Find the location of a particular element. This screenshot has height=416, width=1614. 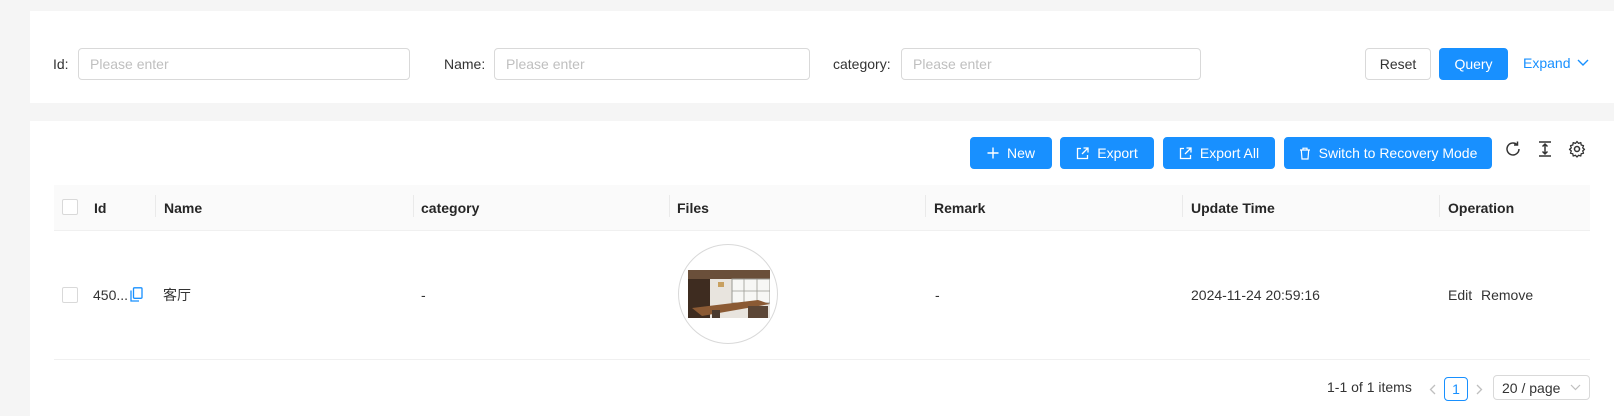

reset-button: Reset is located at coordinates (1398, 64).